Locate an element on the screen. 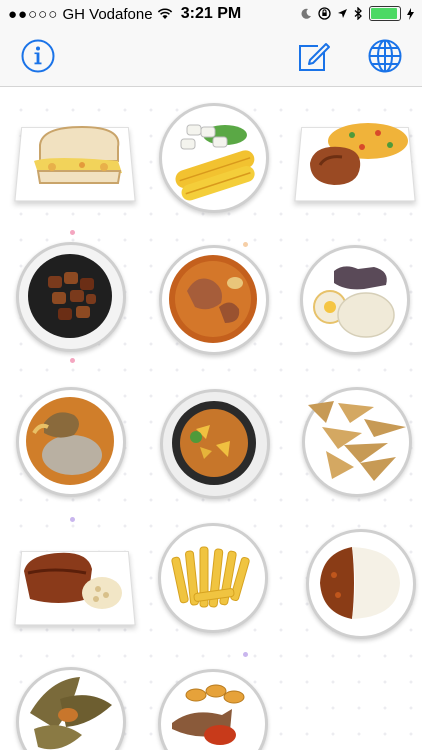 This screenshot has height=750, width=422. language-button is located at coordinates (385, 56).